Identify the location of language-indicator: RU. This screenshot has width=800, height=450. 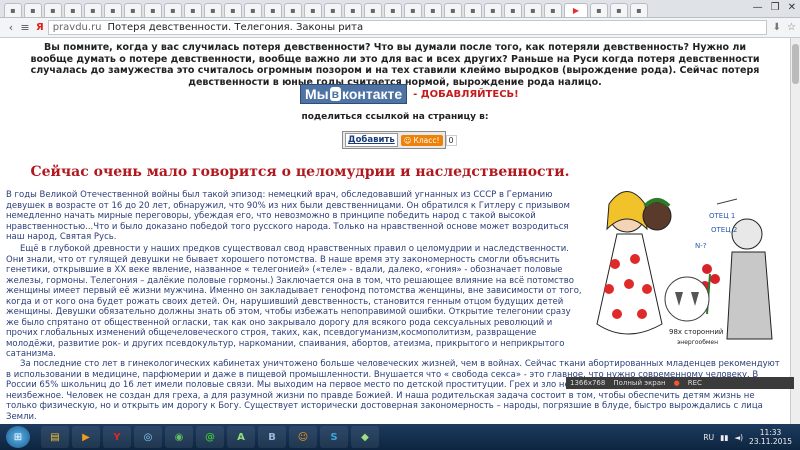
(708, 437).